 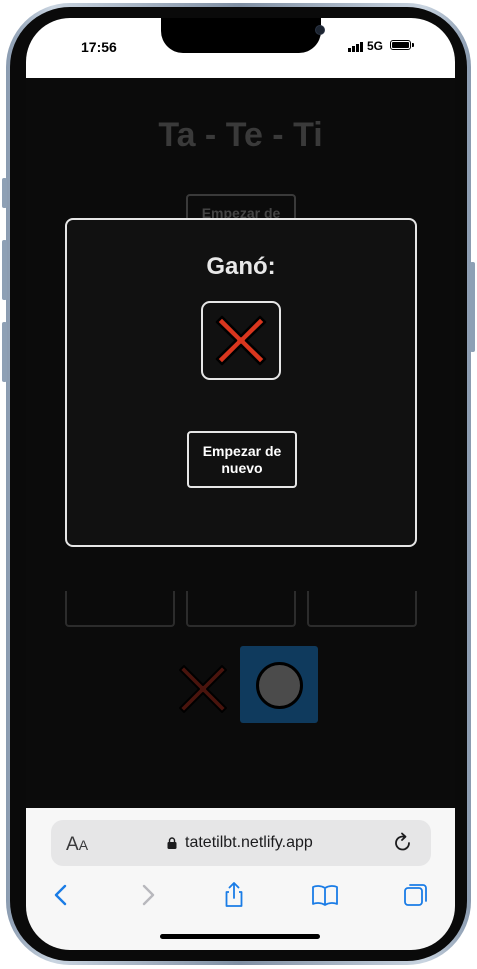 I want to click on circle-icon, so click(x=279, y=685).